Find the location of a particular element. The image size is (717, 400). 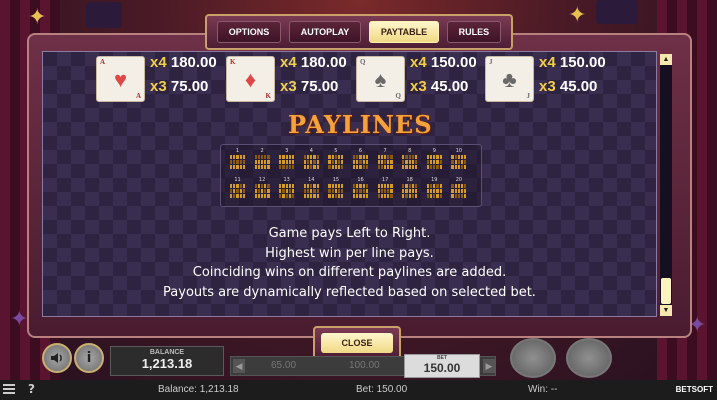

payline-18: 18 is located at coordinates (409, 187).